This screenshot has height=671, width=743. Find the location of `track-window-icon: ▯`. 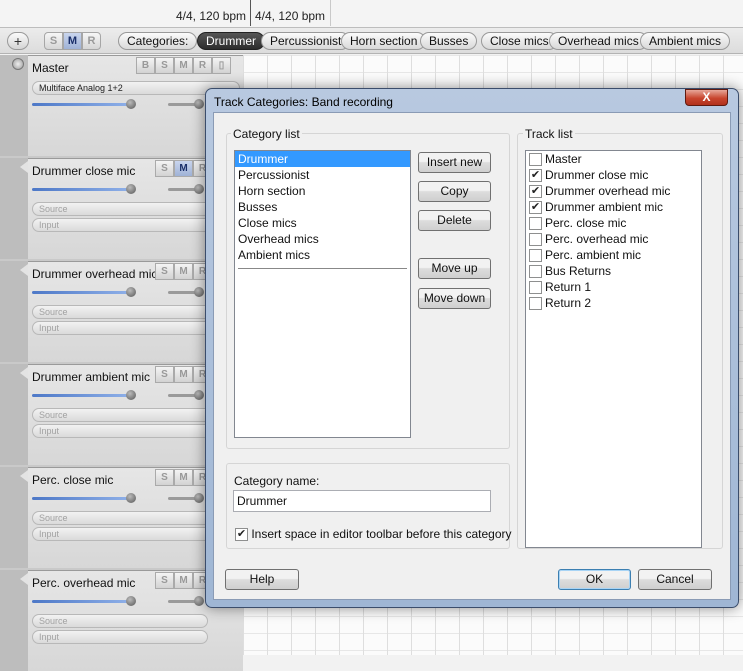

track-window-icon: ▯ is located at coordinates (221, 65).